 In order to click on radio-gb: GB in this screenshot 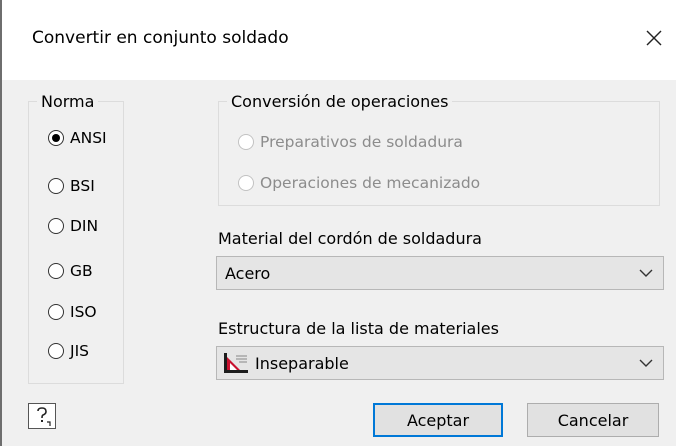, I will do `click(70, 271)`.